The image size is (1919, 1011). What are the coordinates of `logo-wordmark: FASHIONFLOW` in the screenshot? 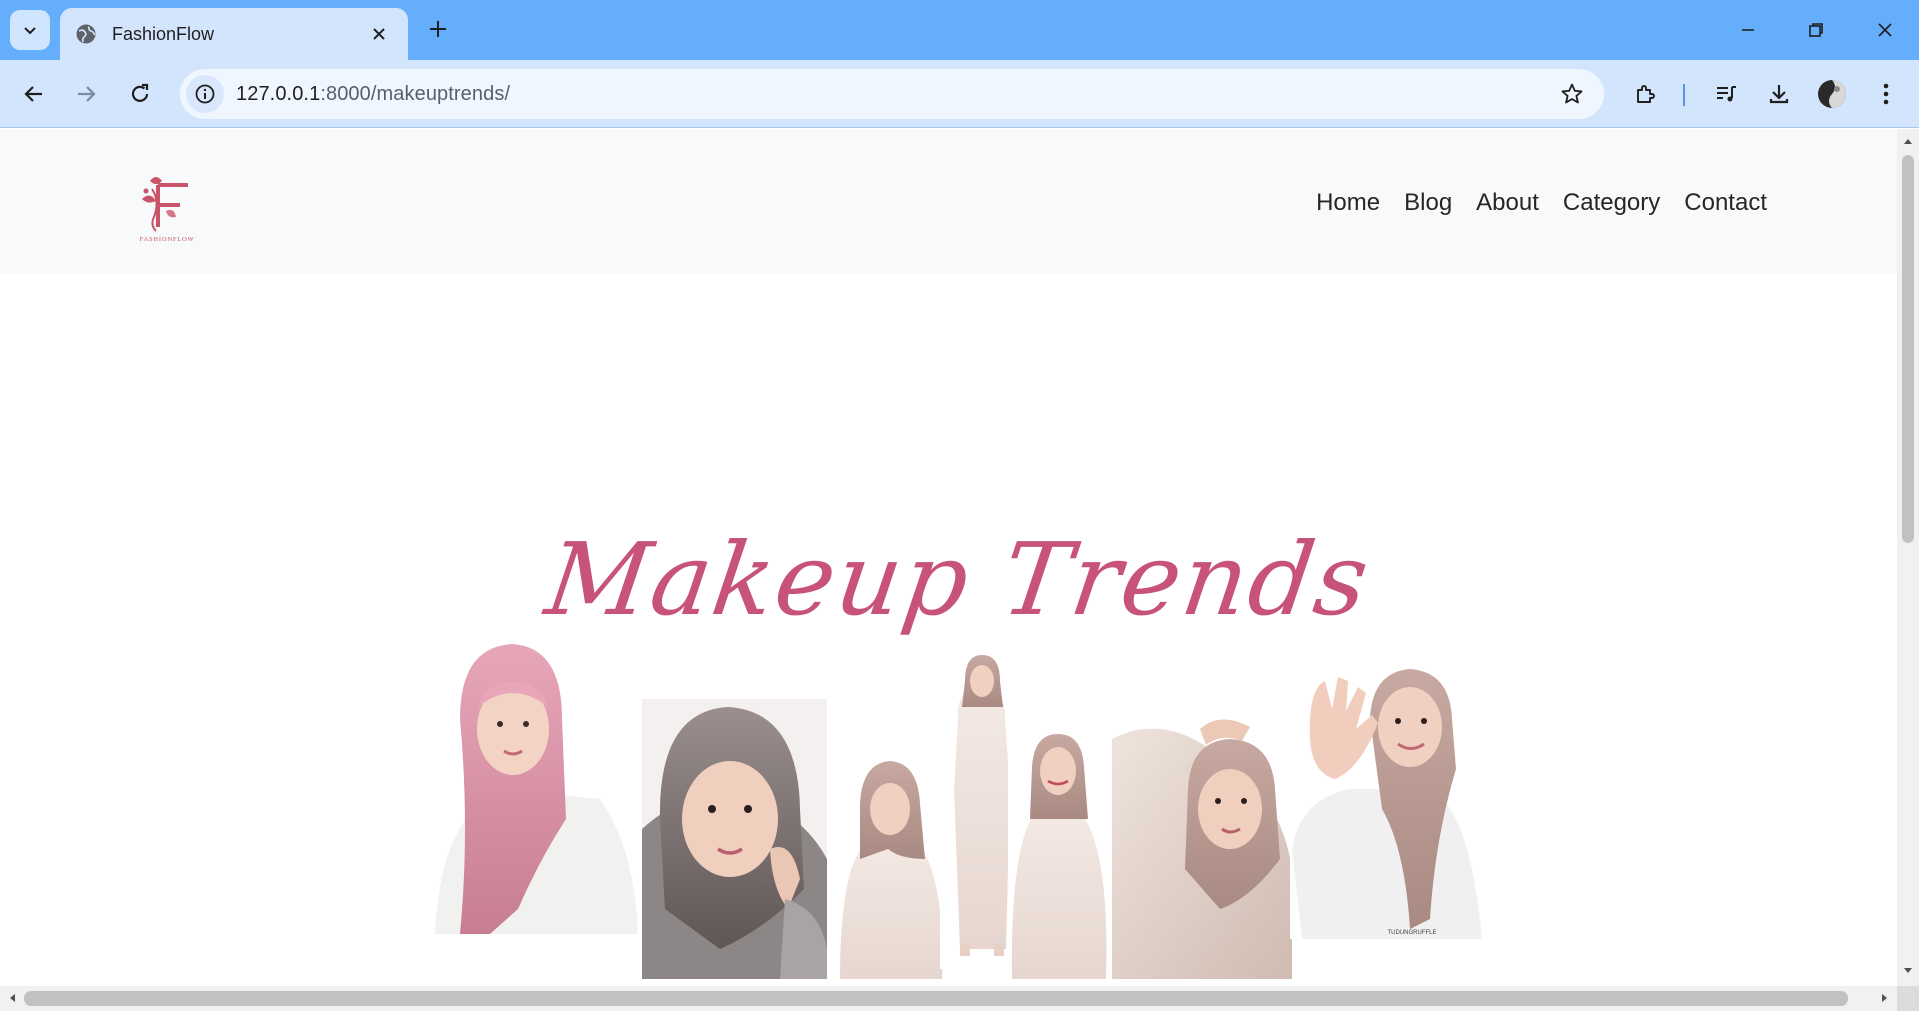 It's located at (167, 239).